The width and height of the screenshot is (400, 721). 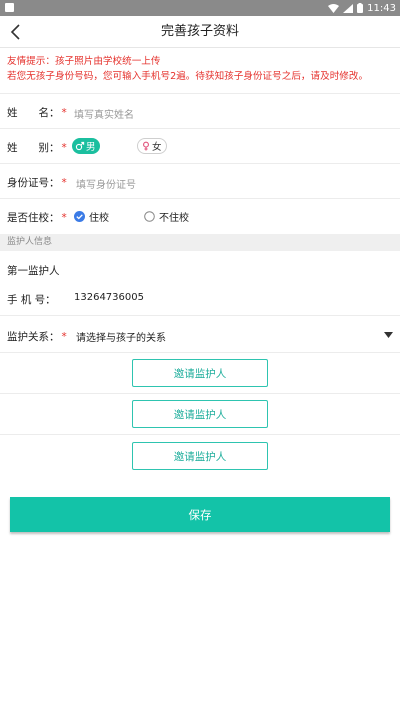 What do you see at coordinates (334, 8) in the screenshot?
I see `wifi-icon` at bounding box center [334, 8].